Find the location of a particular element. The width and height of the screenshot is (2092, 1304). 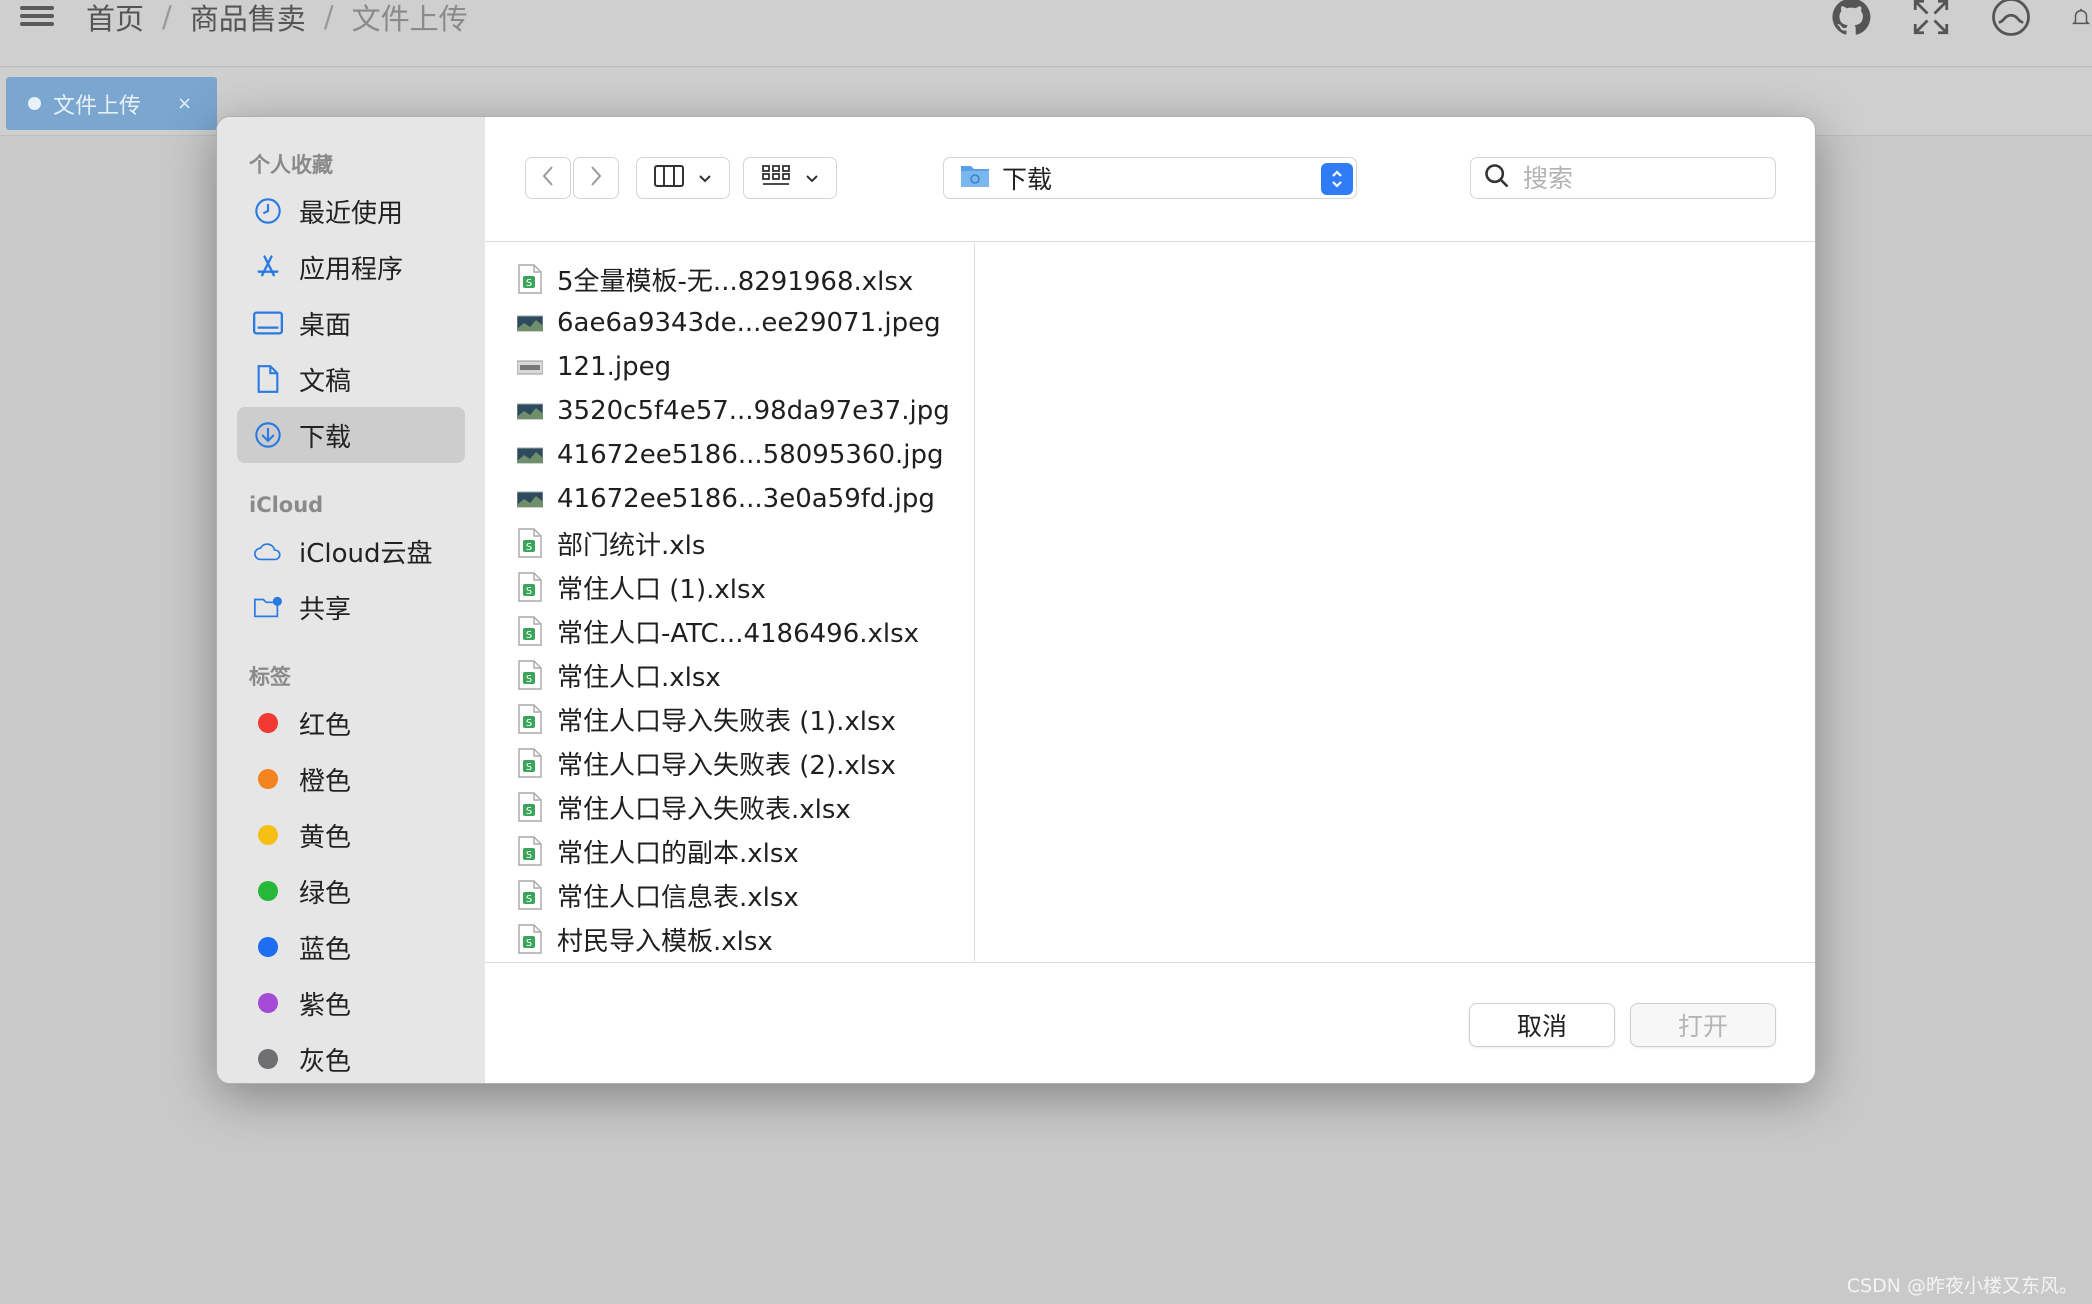

sidebar-tag-item: 紫色 is located at coordinates (351, 1003).